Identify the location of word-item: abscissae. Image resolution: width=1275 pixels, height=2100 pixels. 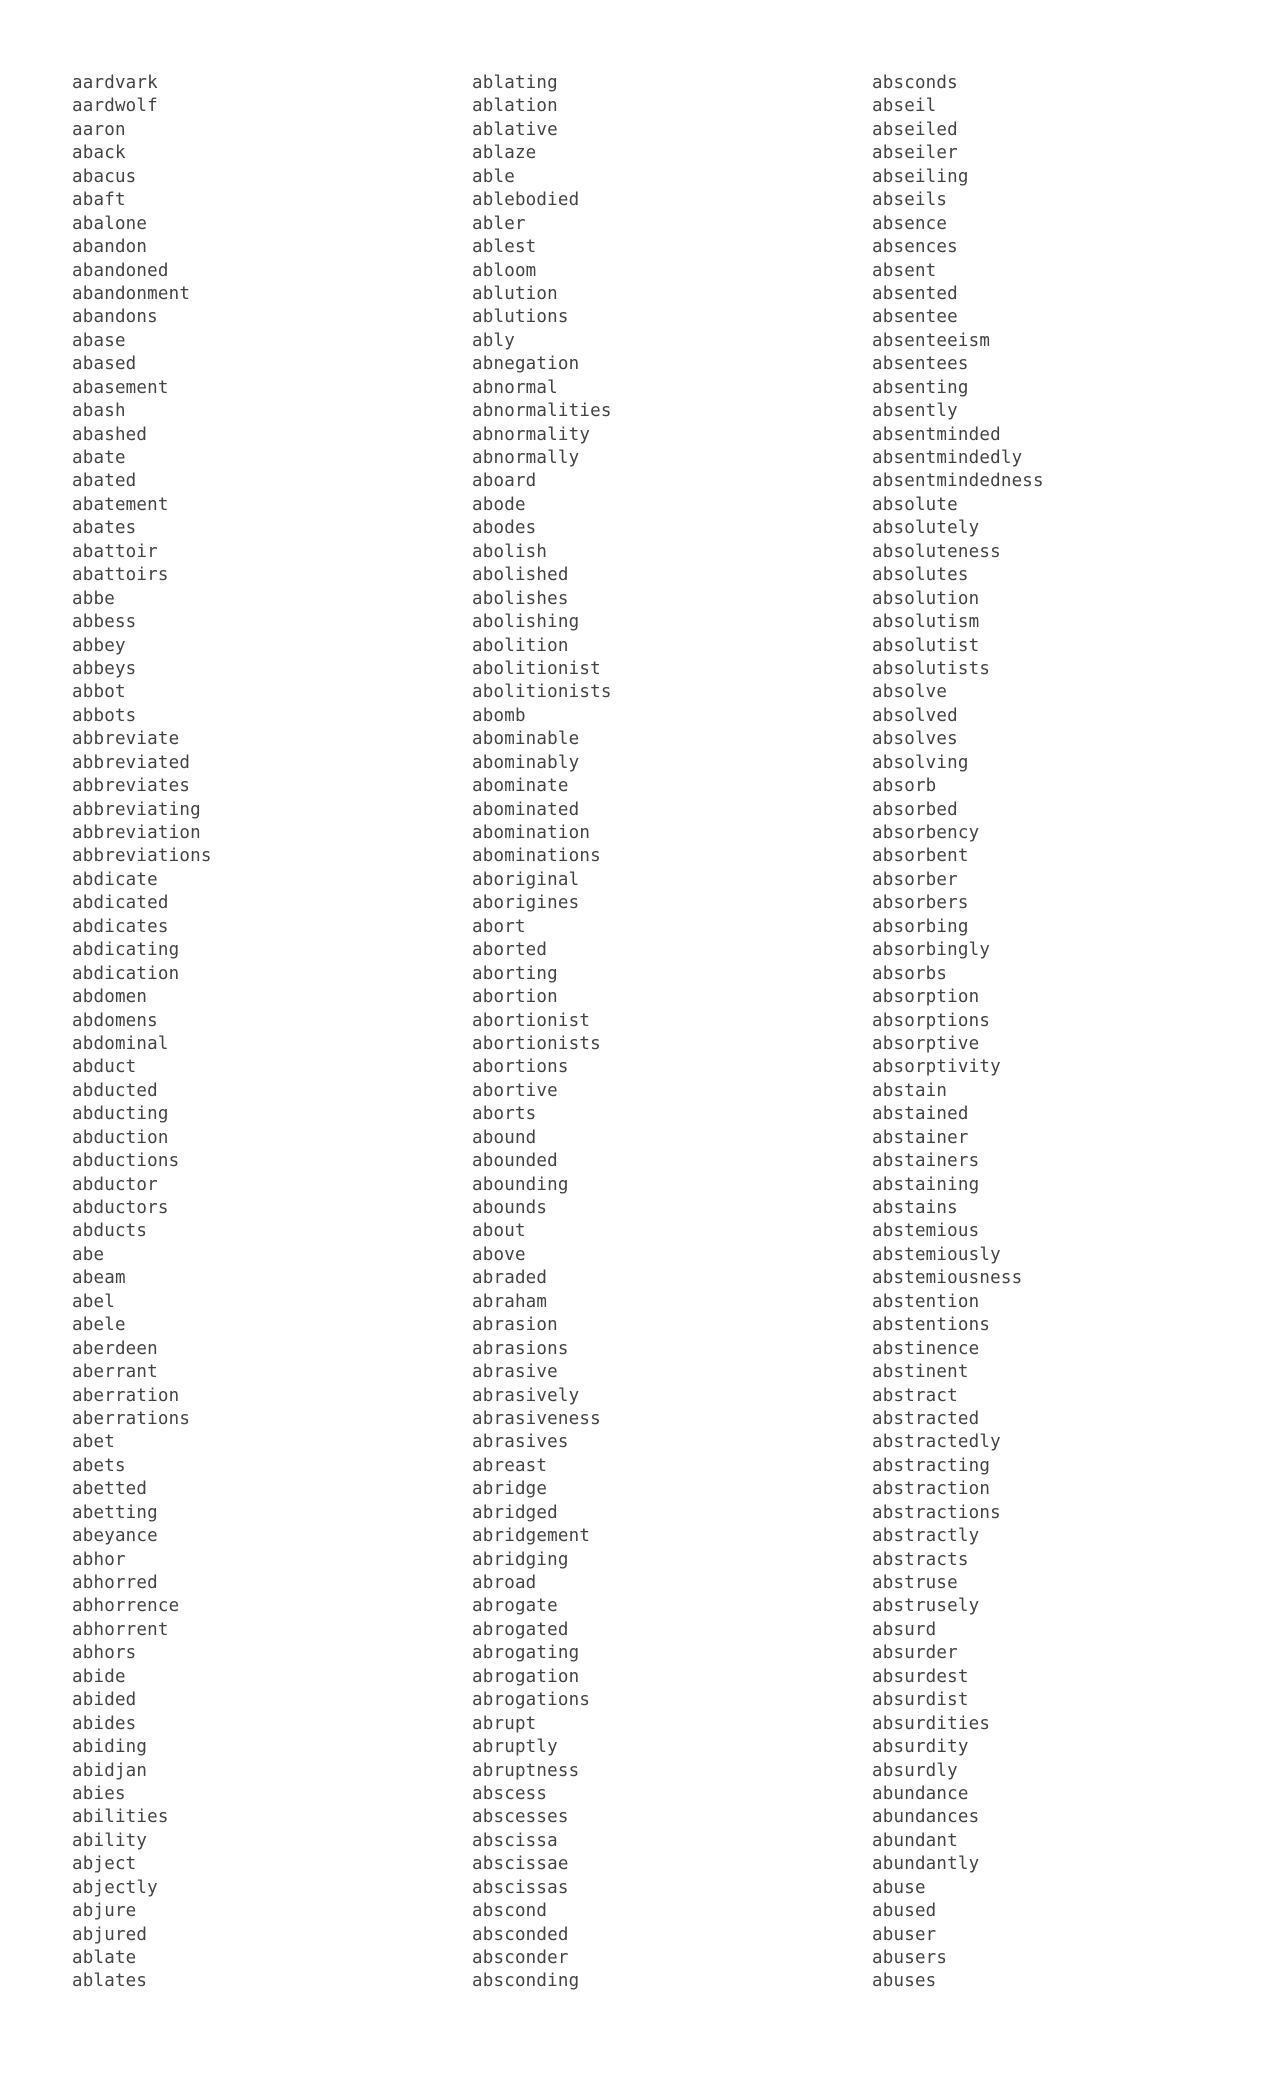
(520, 1864).